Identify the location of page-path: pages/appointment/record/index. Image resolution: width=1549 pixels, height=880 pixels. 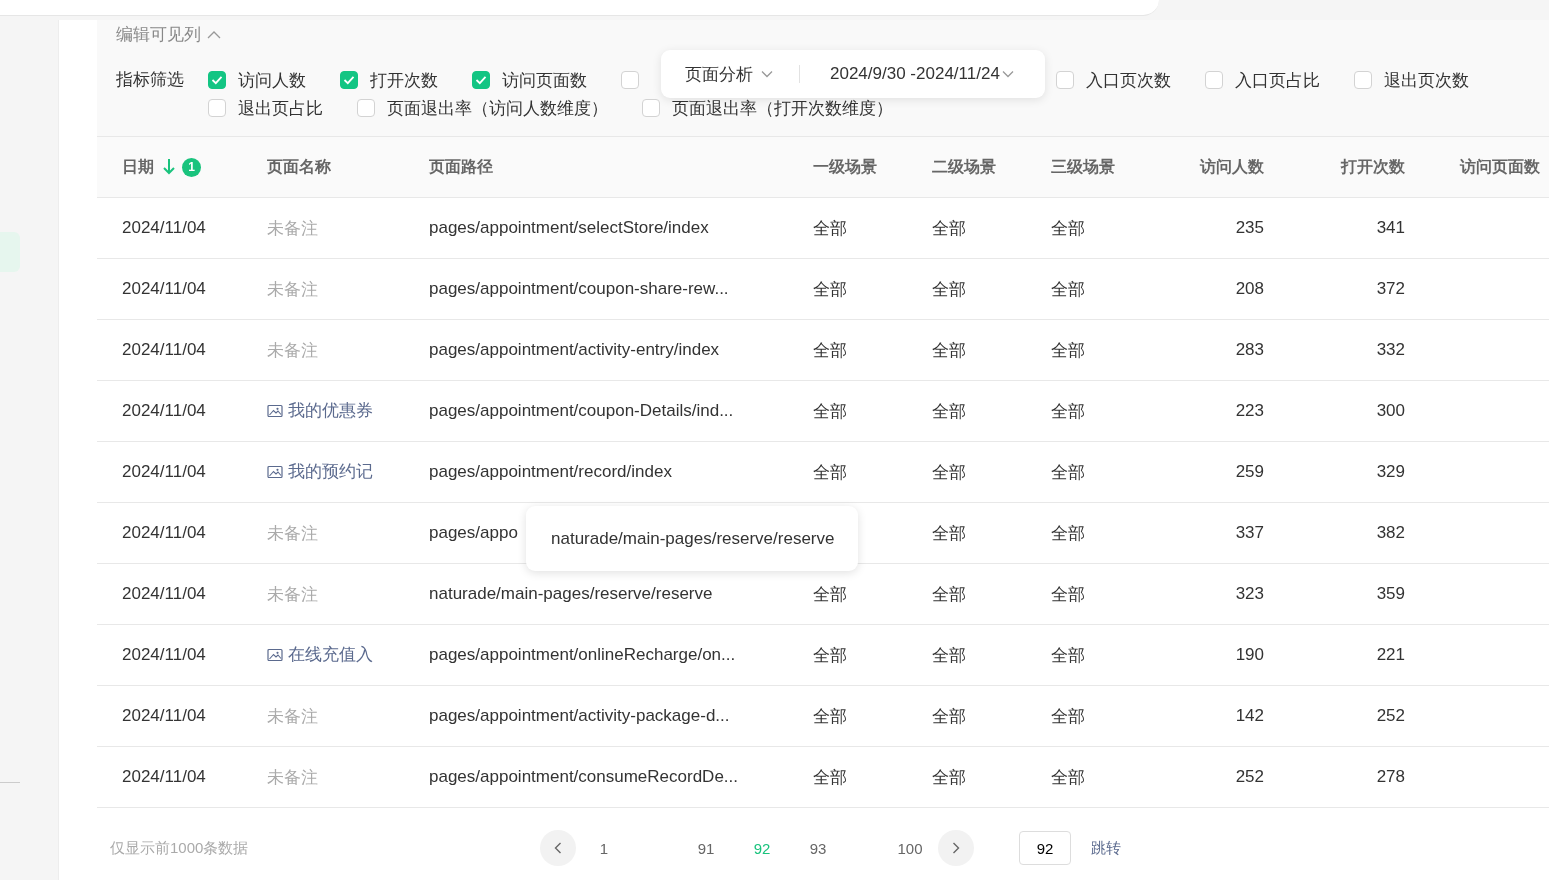
(550, 471).